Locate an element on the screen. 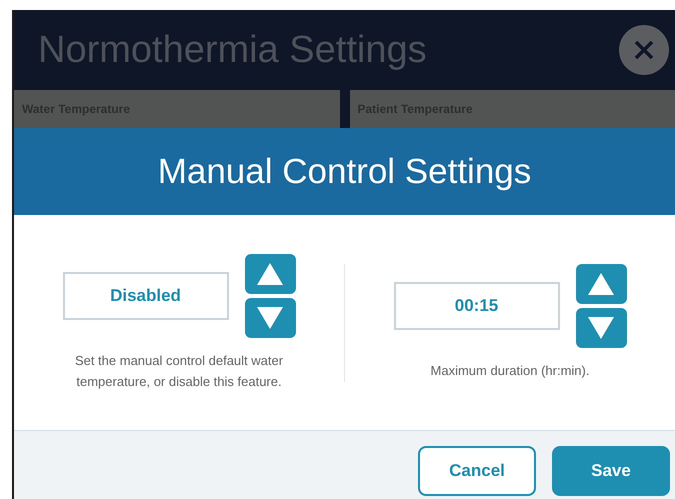 The width and height of the screenshot is (675, 499). close-button is located at coordinates (644, 50).